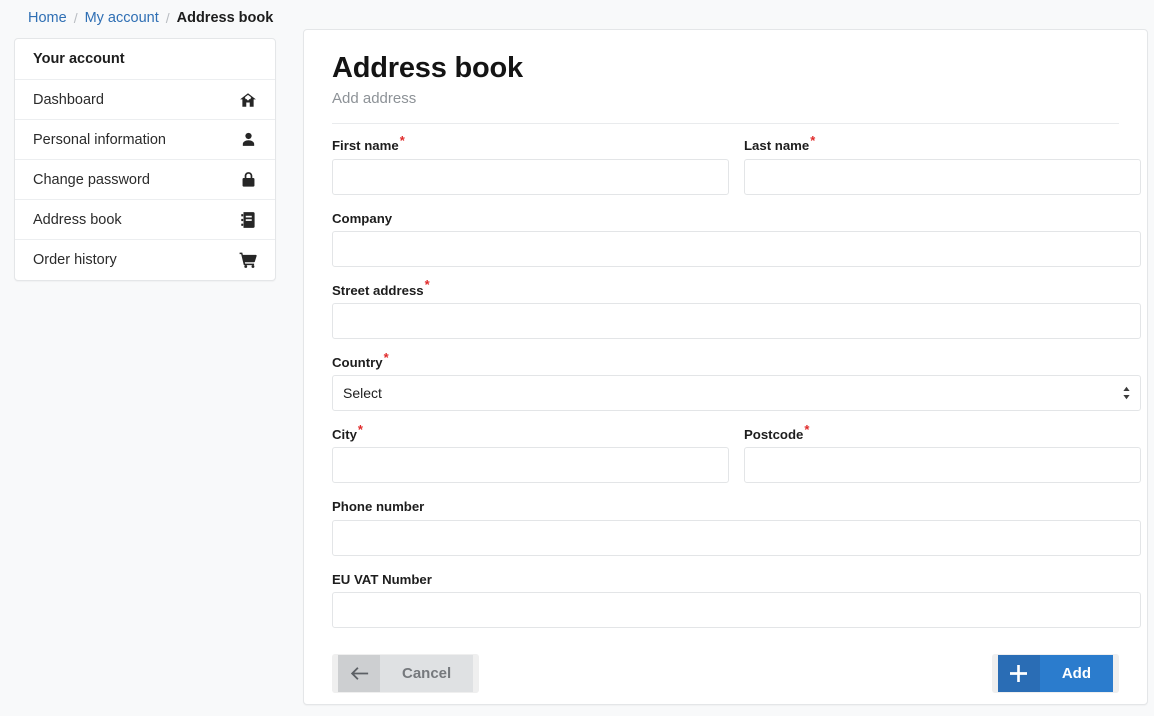  What do you see at coordinates (1018, 673) in the screenshot?
I see `plus-icon` at bounding box center [1018, 673].